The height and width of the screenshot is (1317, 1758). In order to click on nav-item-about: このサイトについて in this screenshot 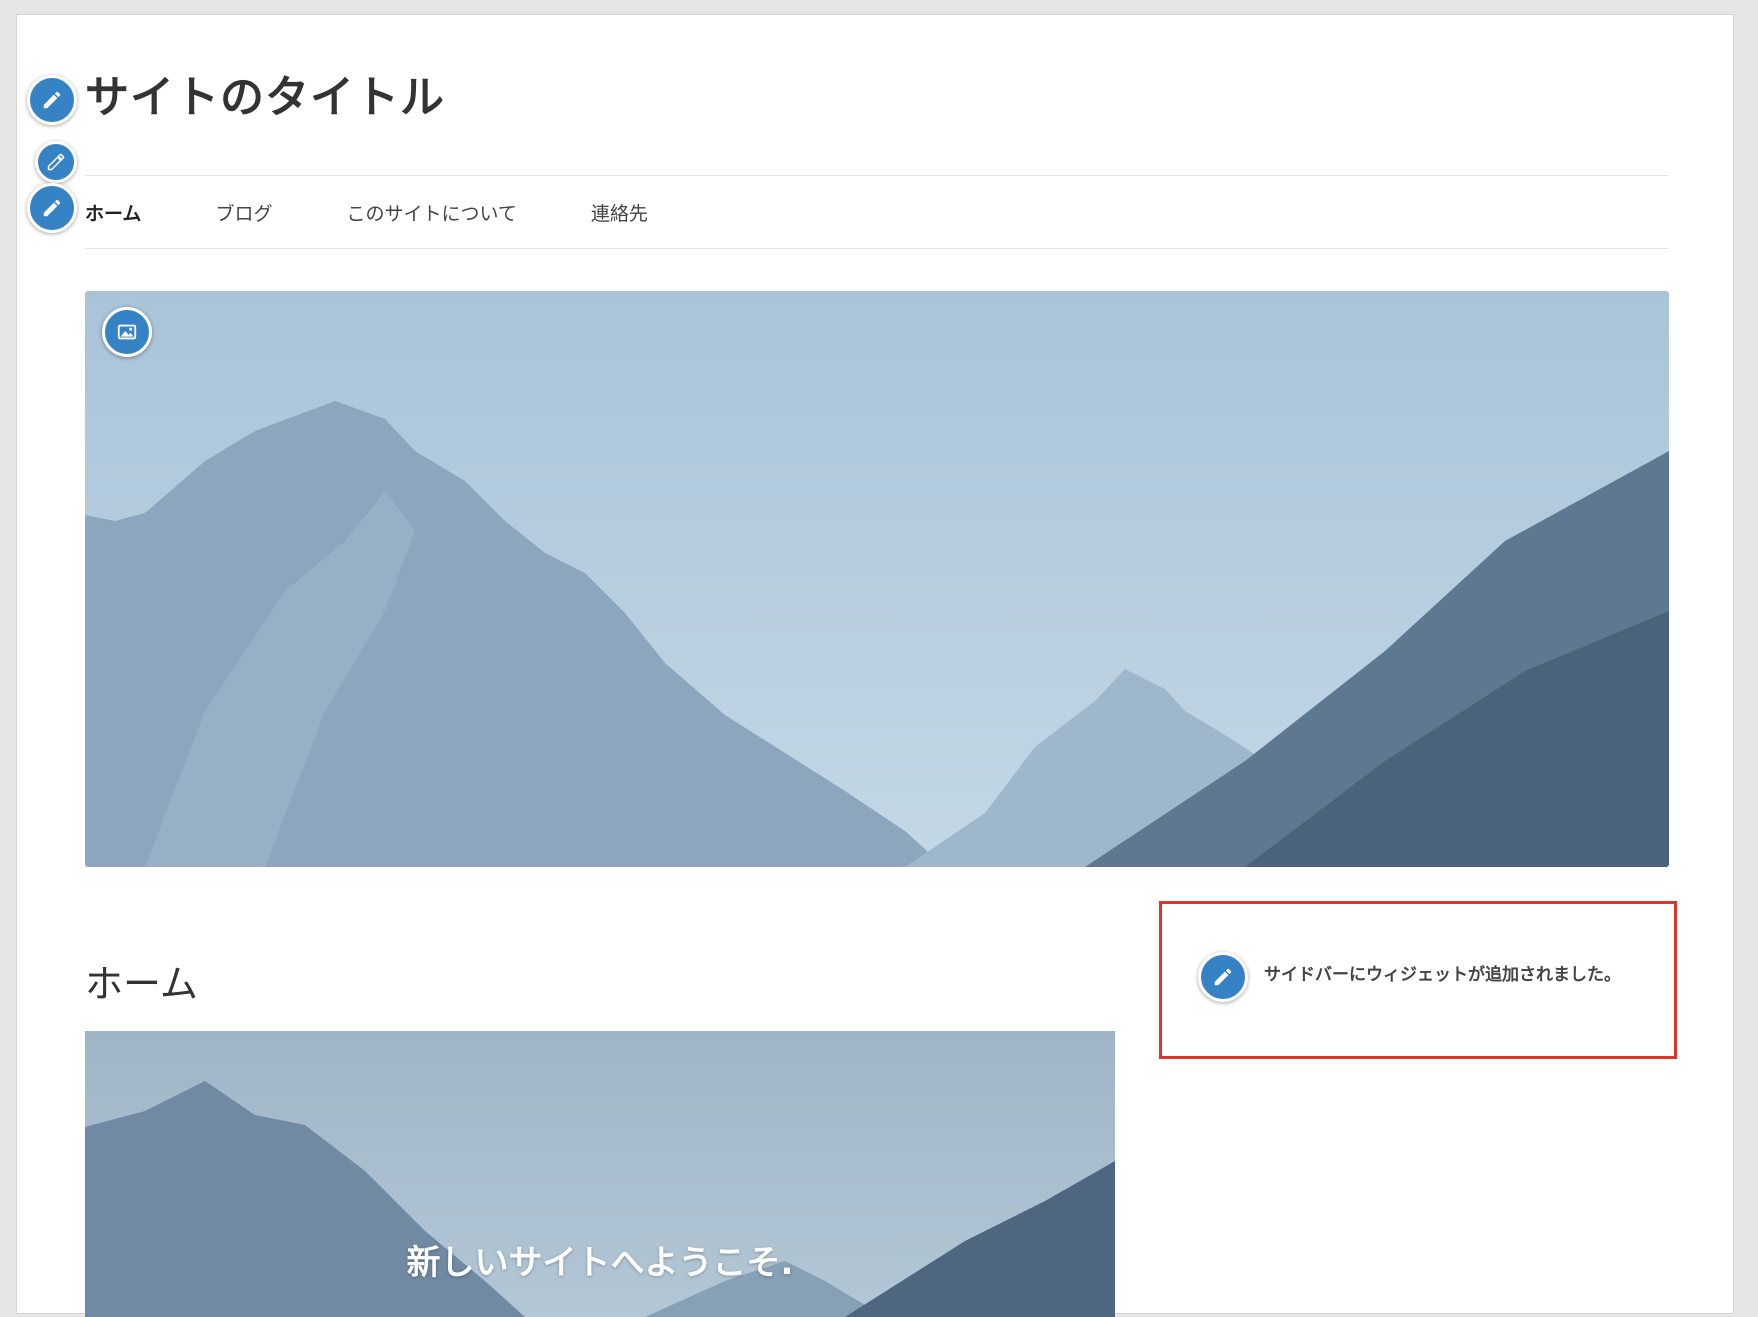, I will do `click(431, 212)`.